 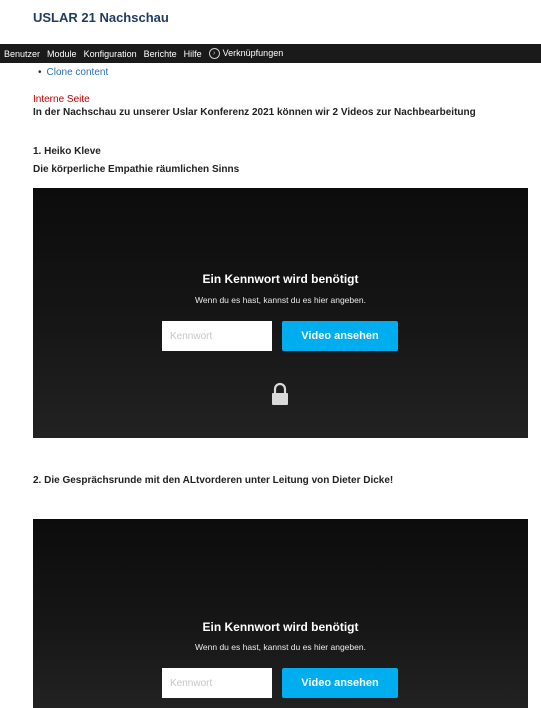 What do you see at coordinates (62, 54) in the screenshot?
I see `toolbar-module: Module` at bounding box center [62, 54].